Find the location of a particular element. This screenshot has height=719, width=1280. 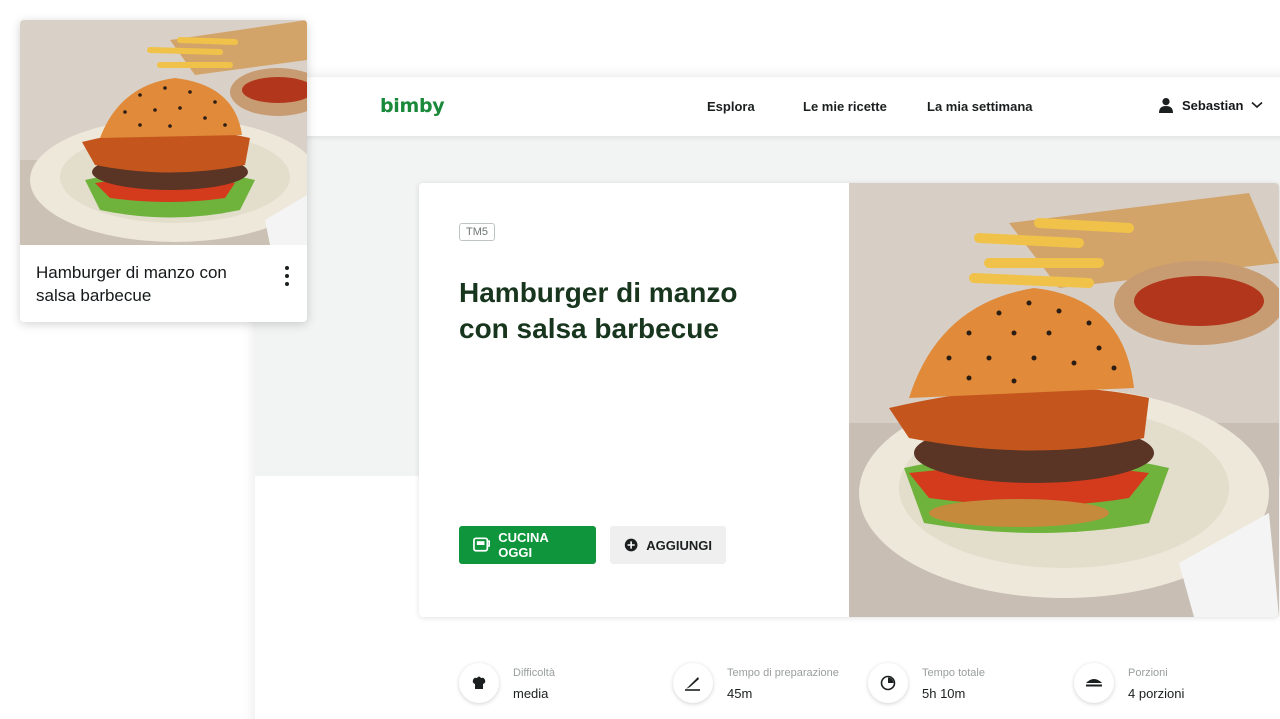

user-icon is located at coordinates (1166, 105).